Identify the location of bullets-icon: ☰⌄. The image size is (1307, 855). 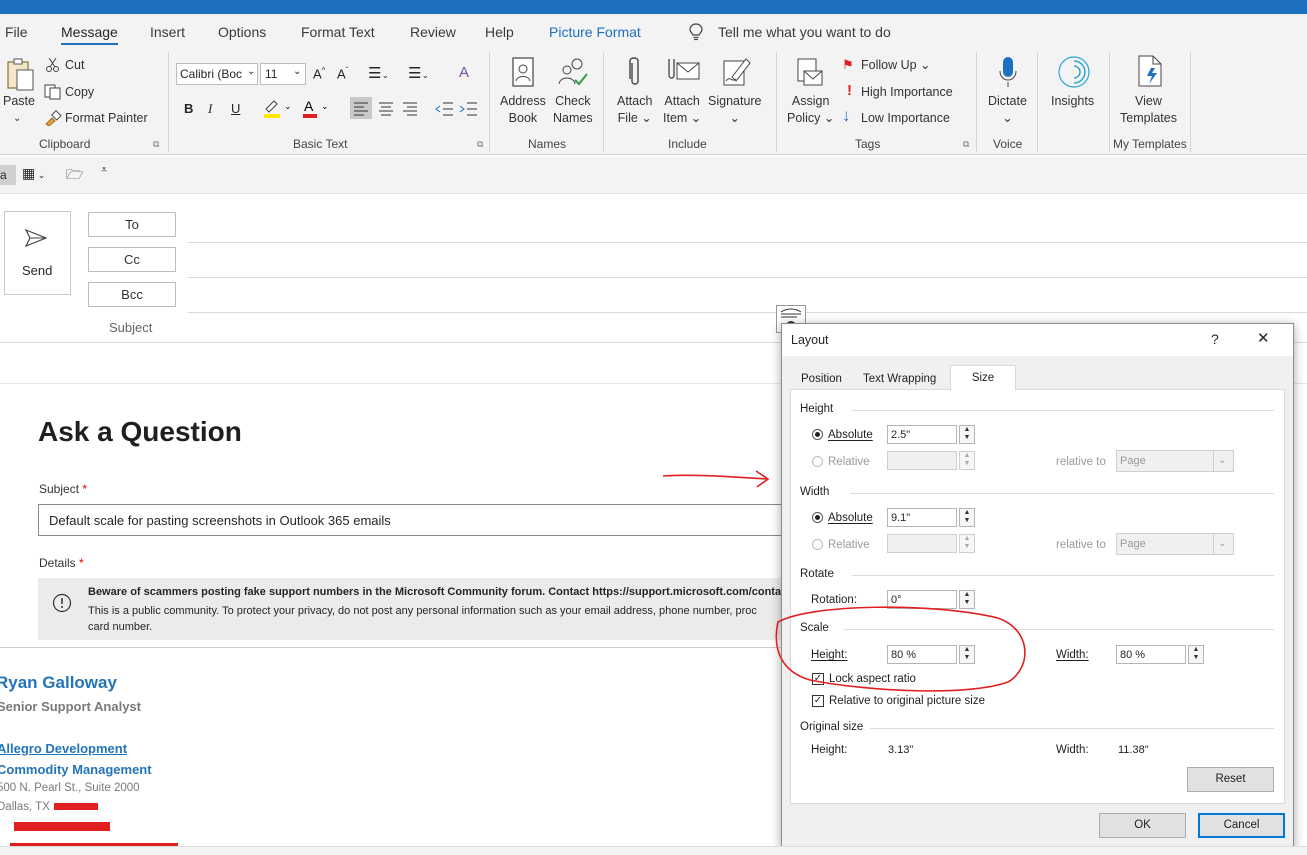
(378, 73).